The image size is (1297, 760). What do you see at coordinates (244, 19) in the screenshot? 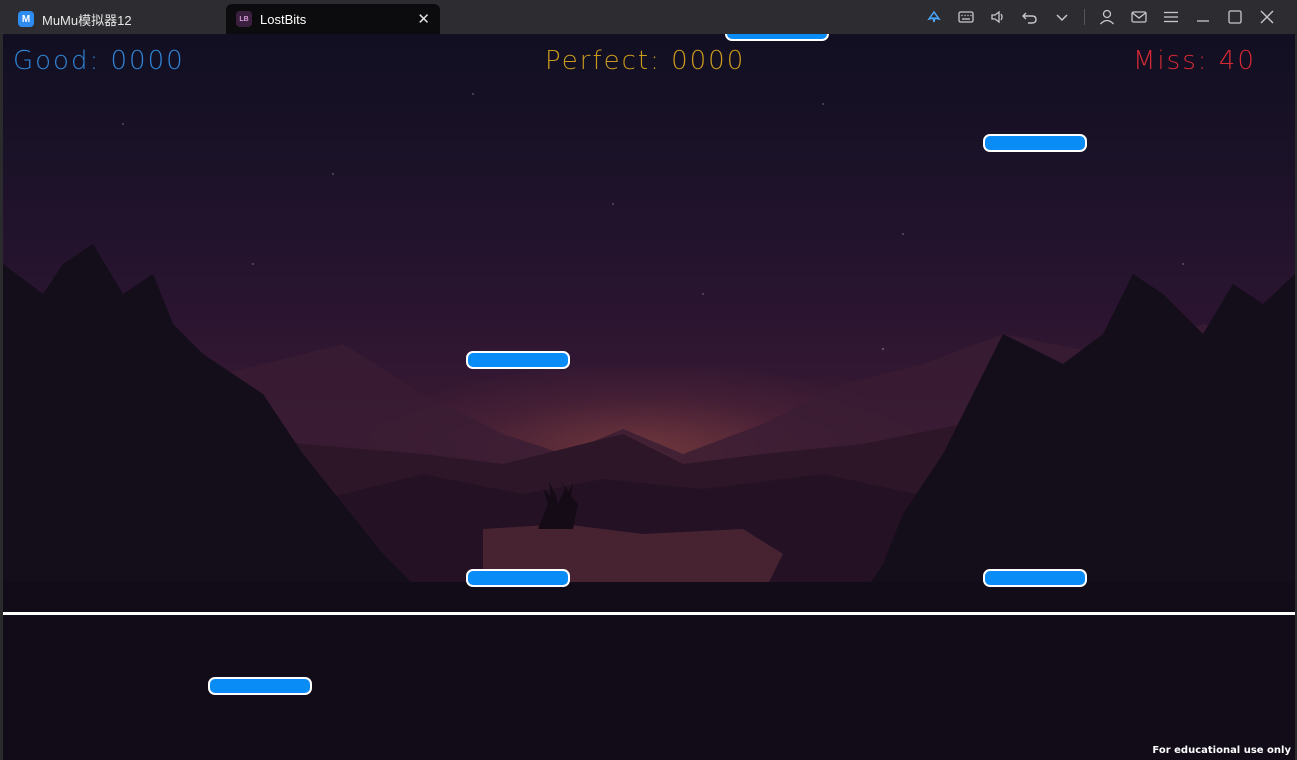
I see `lostbits-app-icon: LB` at bounding box center [244, 19].